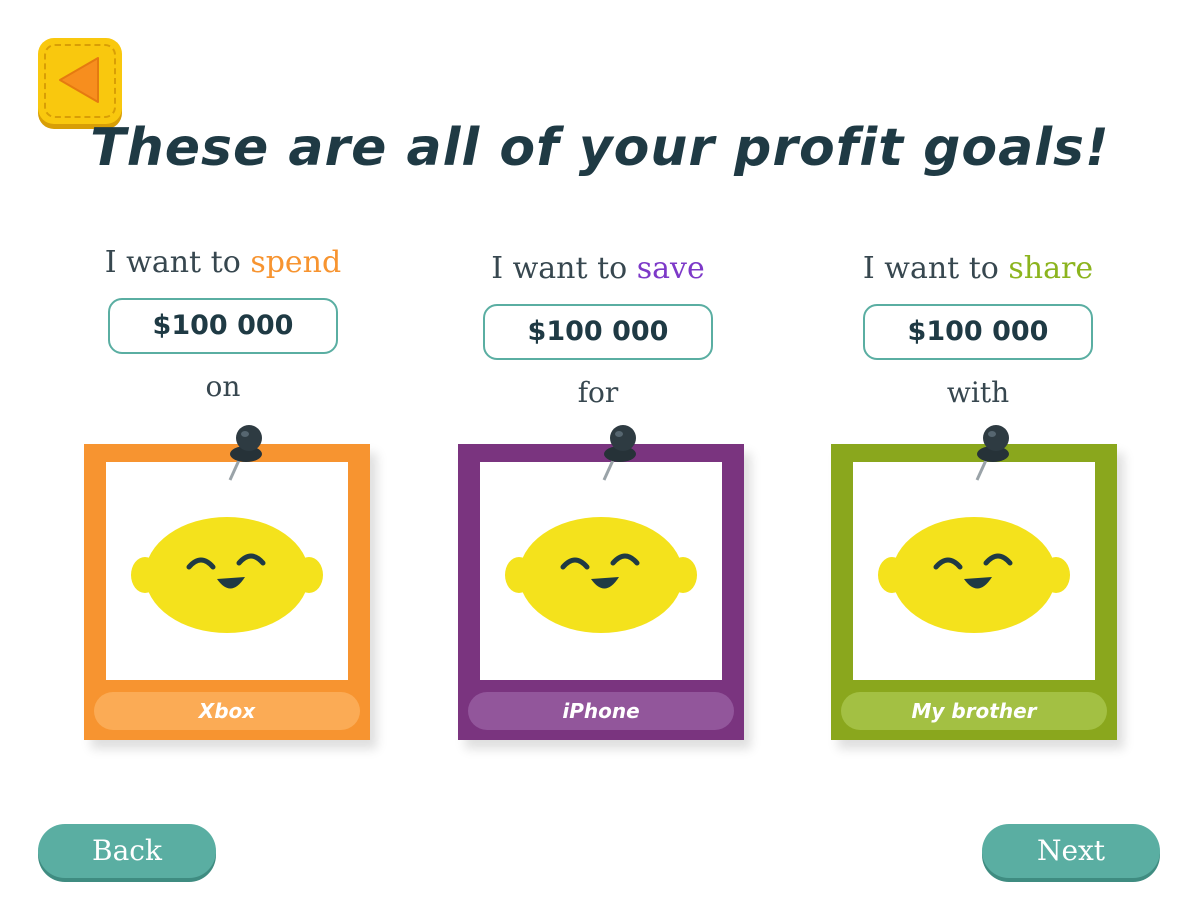 This screenshot has height=900, width=1200. I want to click on goal-prompt: I want to save, so click(598, 269).